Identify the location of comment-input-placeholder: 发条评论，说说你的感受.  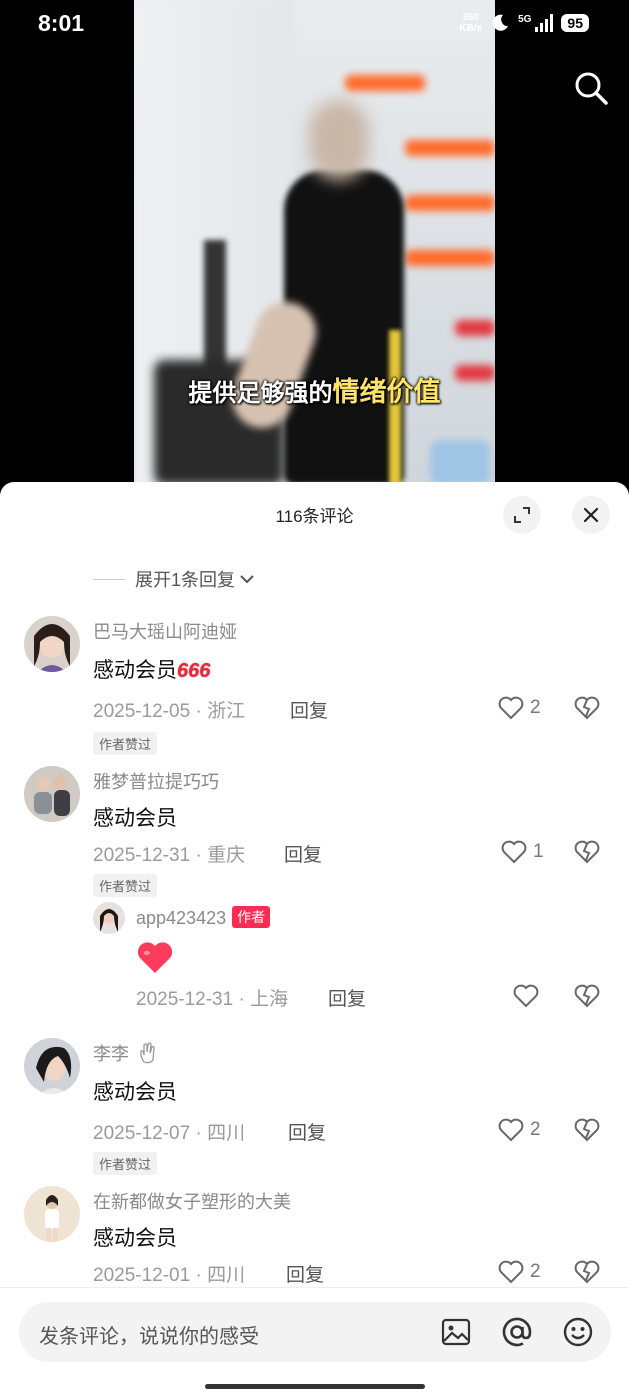
(149, 1337).